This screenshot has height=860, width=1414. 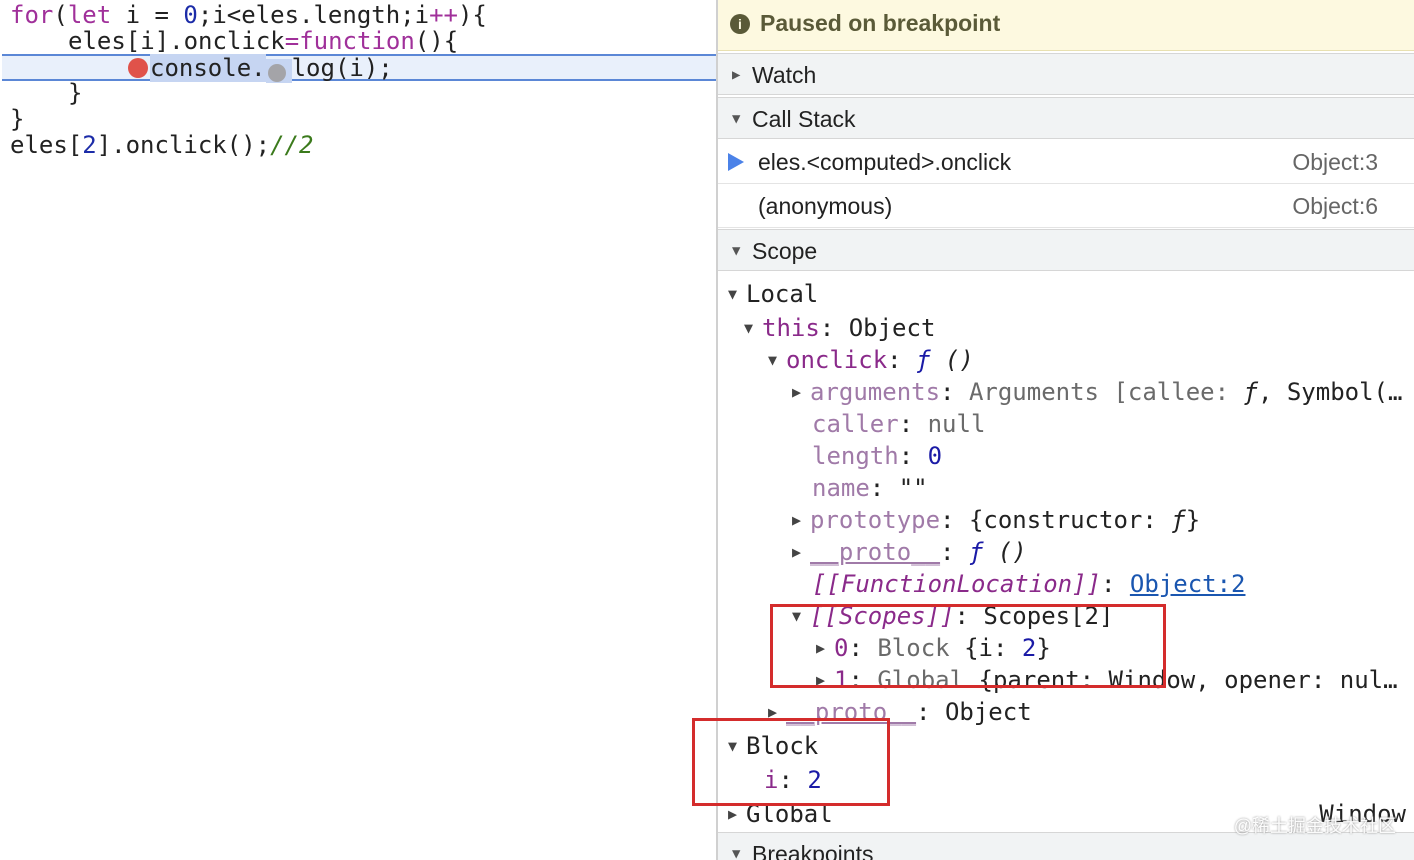 I want to click on section-title: Scope, so click(x=785, y=251).